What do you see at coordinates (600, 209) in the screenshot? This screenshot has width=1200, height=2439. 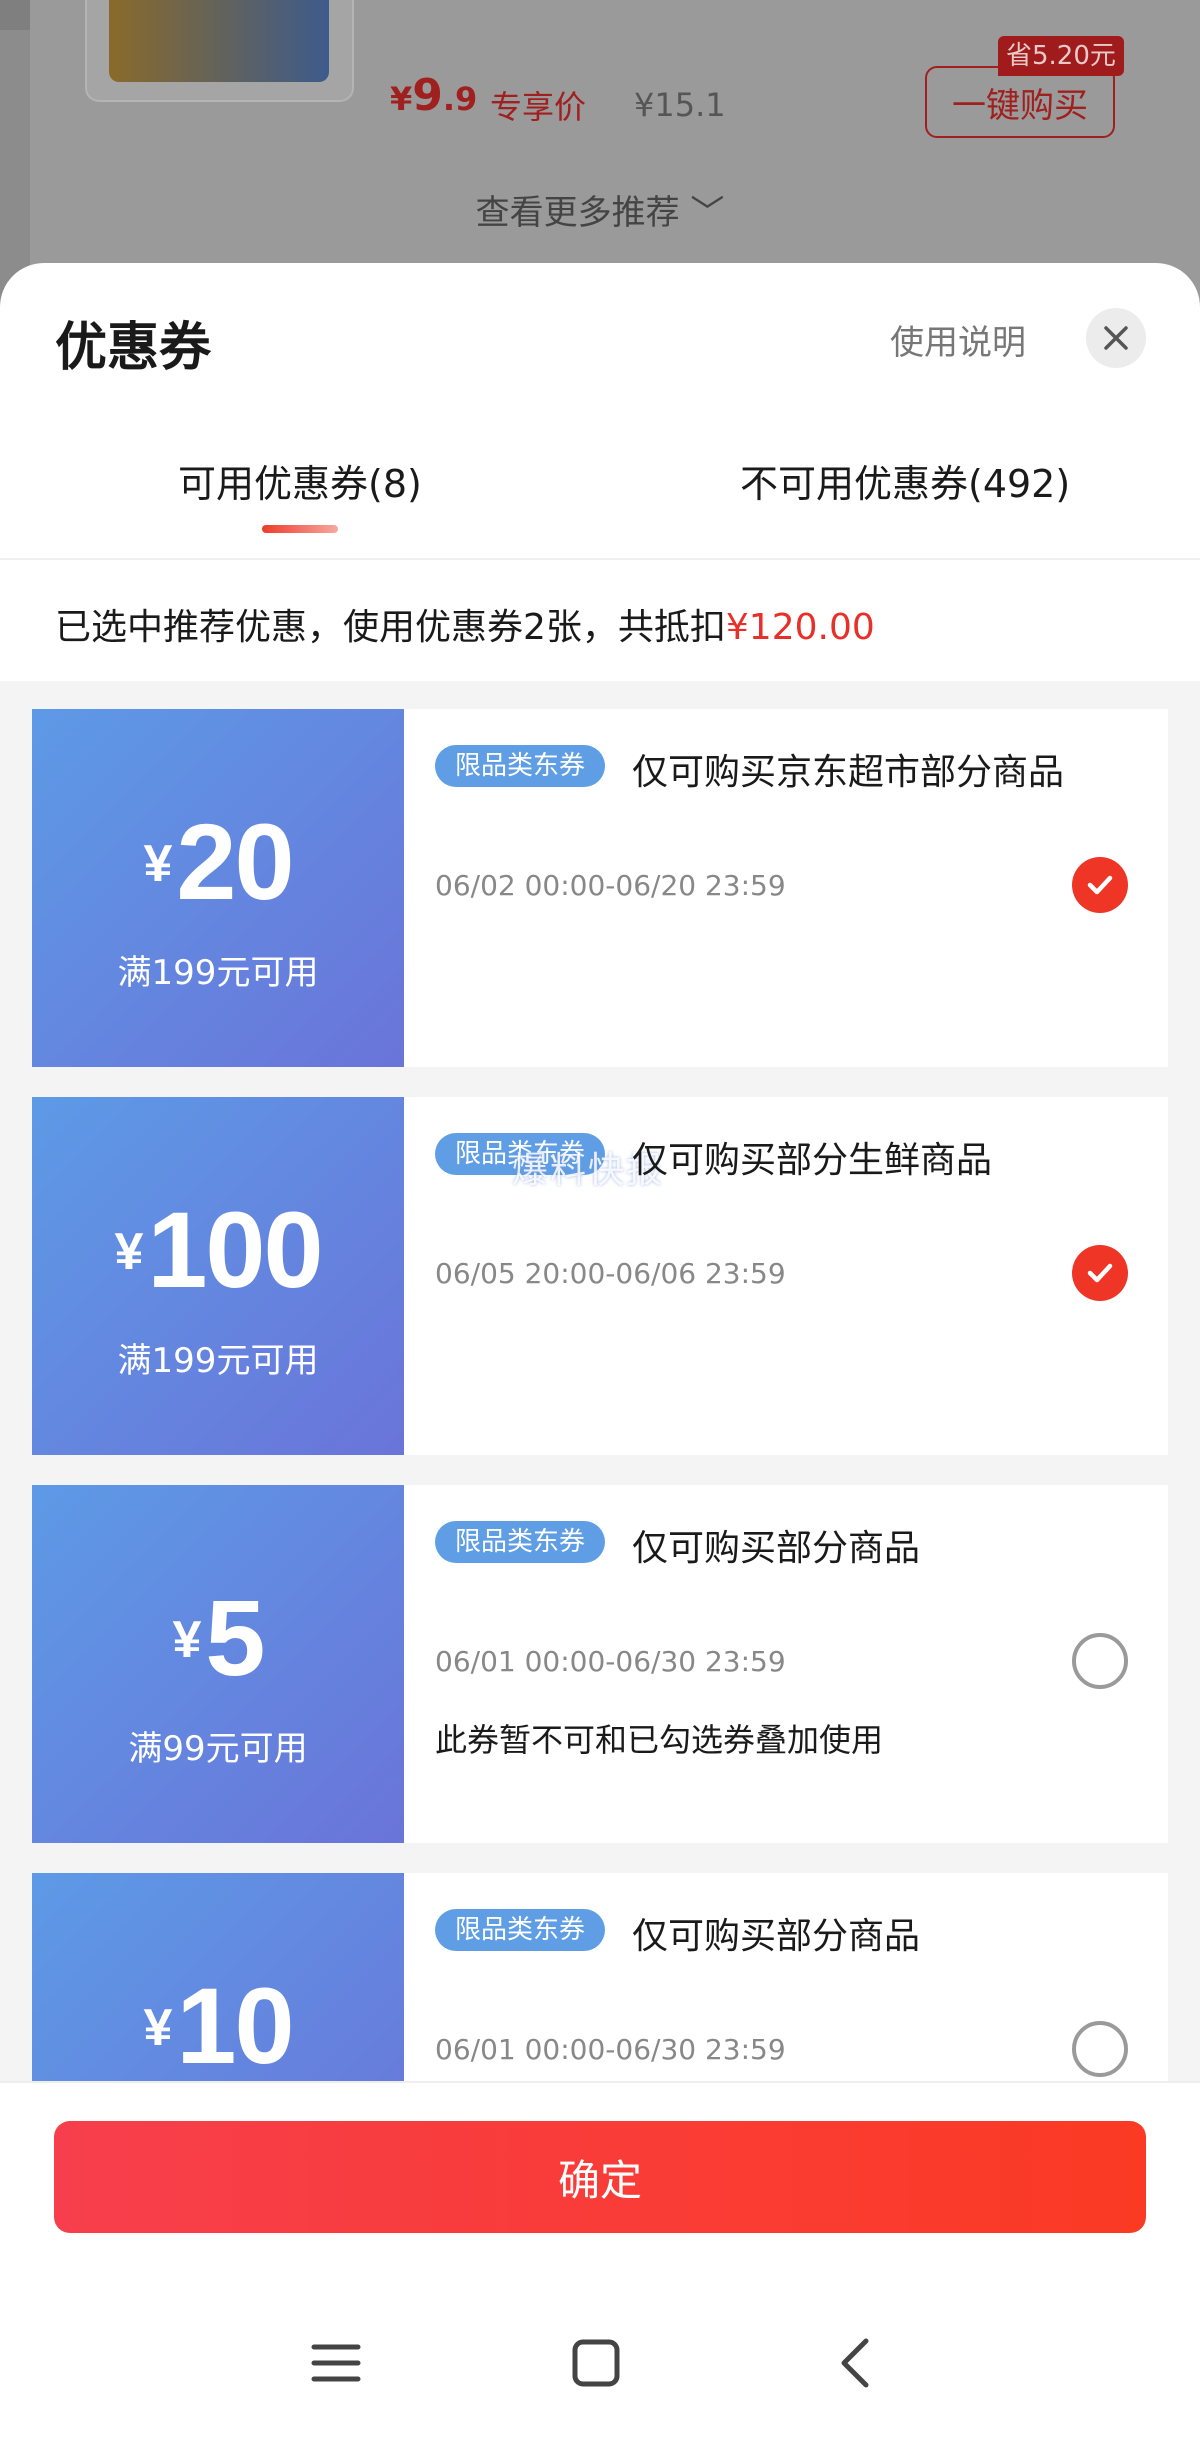 I see `more-recommend-link: 查看更多推荐 ﹀` at bounding box center [600, 209].